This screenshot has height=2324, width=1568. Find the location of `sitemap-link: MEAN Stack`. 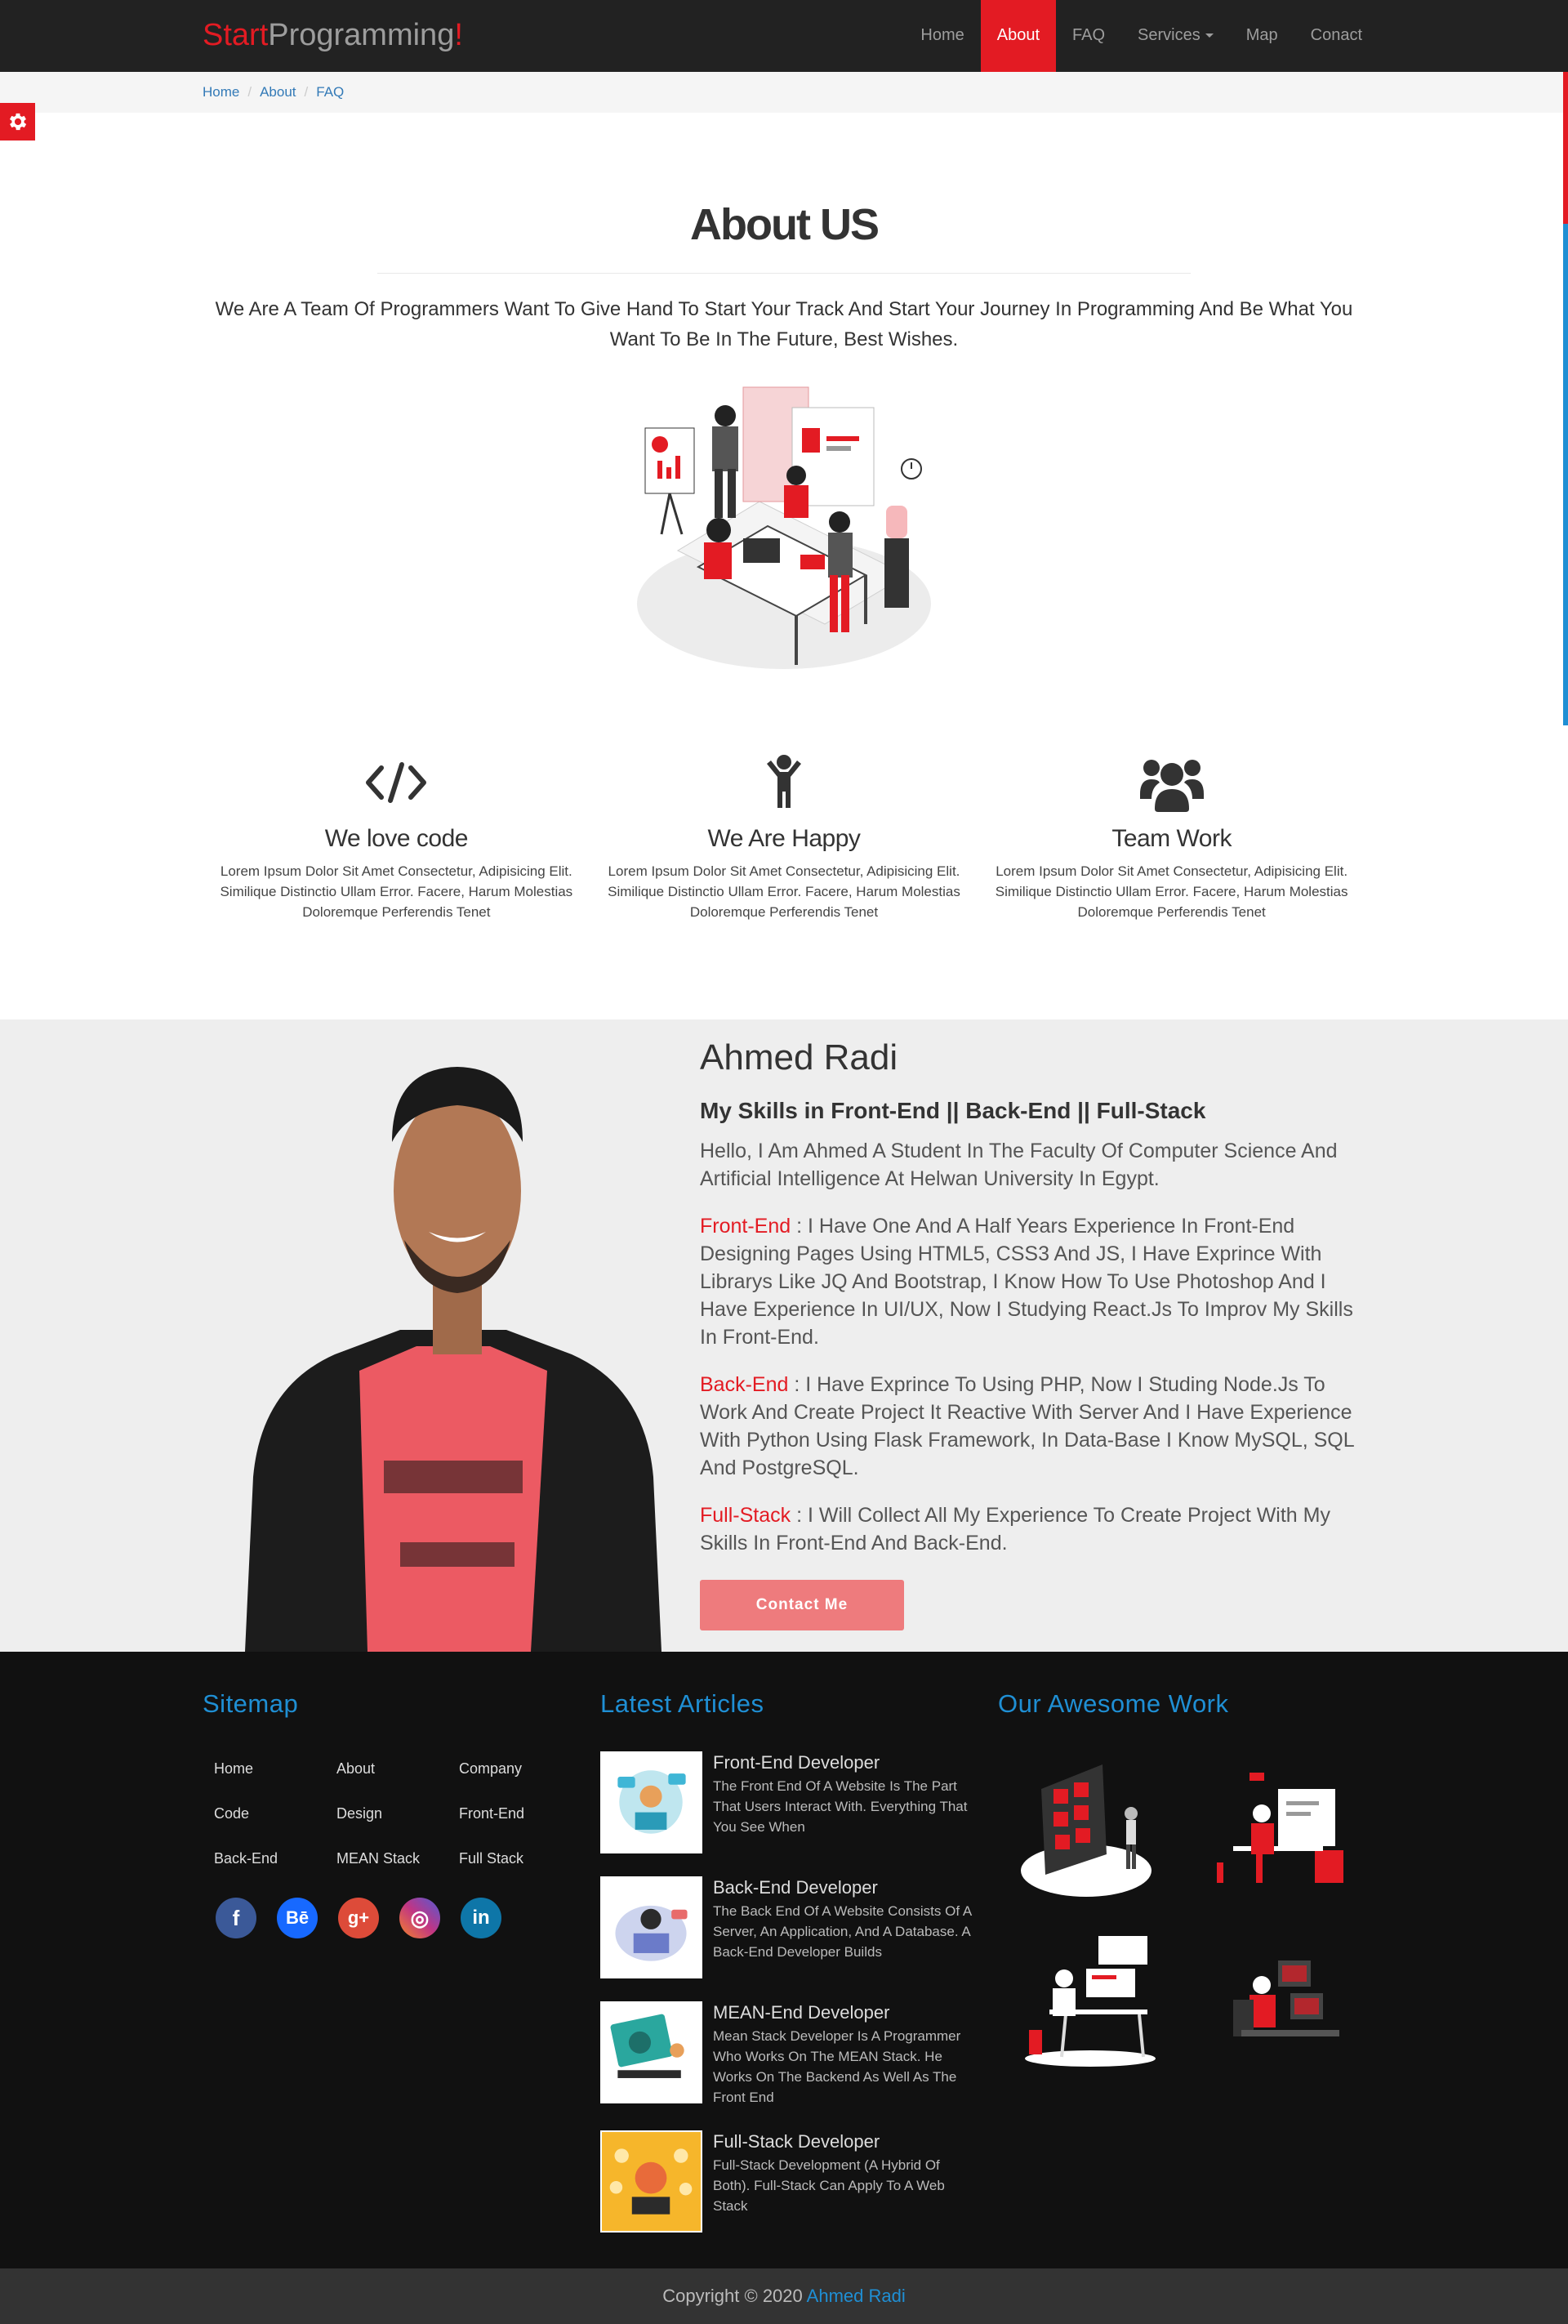

sitemap-link: MEAN Stack is located at coordinates (397, 1858).